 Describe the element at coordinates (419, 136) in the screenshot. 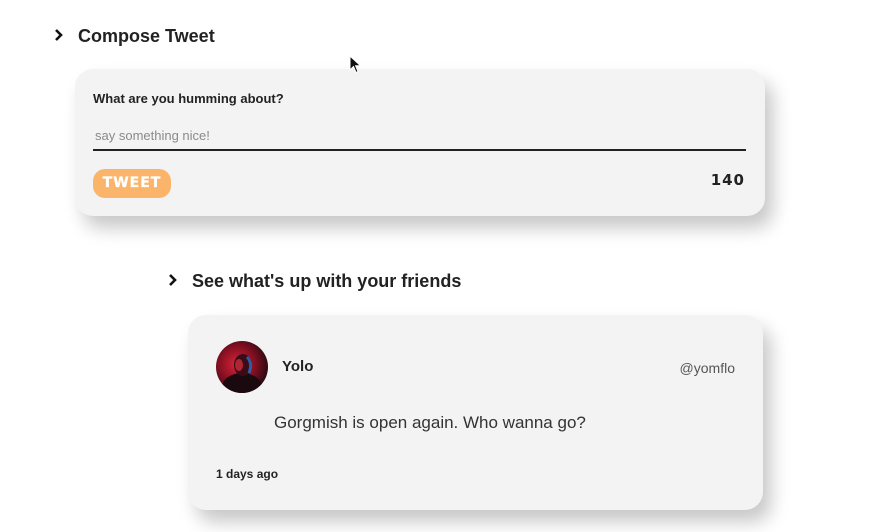

I see `compose-input` at that location.